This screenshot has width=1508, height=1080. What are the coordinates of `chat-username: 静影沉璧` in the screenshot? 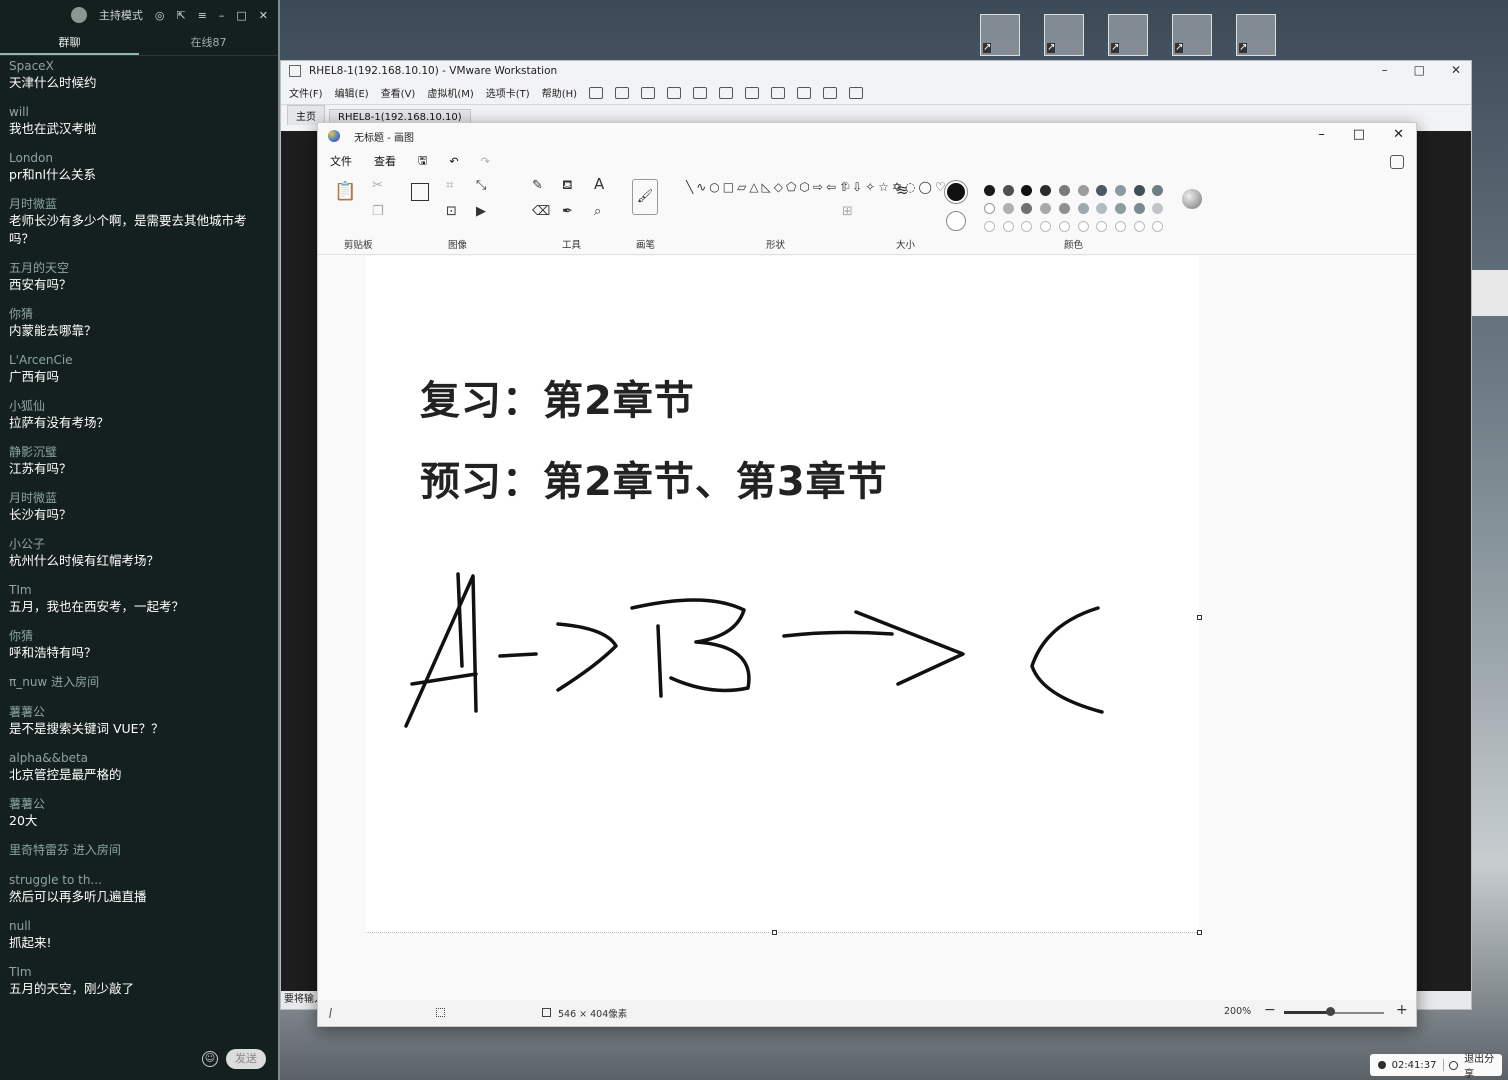 It's located at (139, 452).